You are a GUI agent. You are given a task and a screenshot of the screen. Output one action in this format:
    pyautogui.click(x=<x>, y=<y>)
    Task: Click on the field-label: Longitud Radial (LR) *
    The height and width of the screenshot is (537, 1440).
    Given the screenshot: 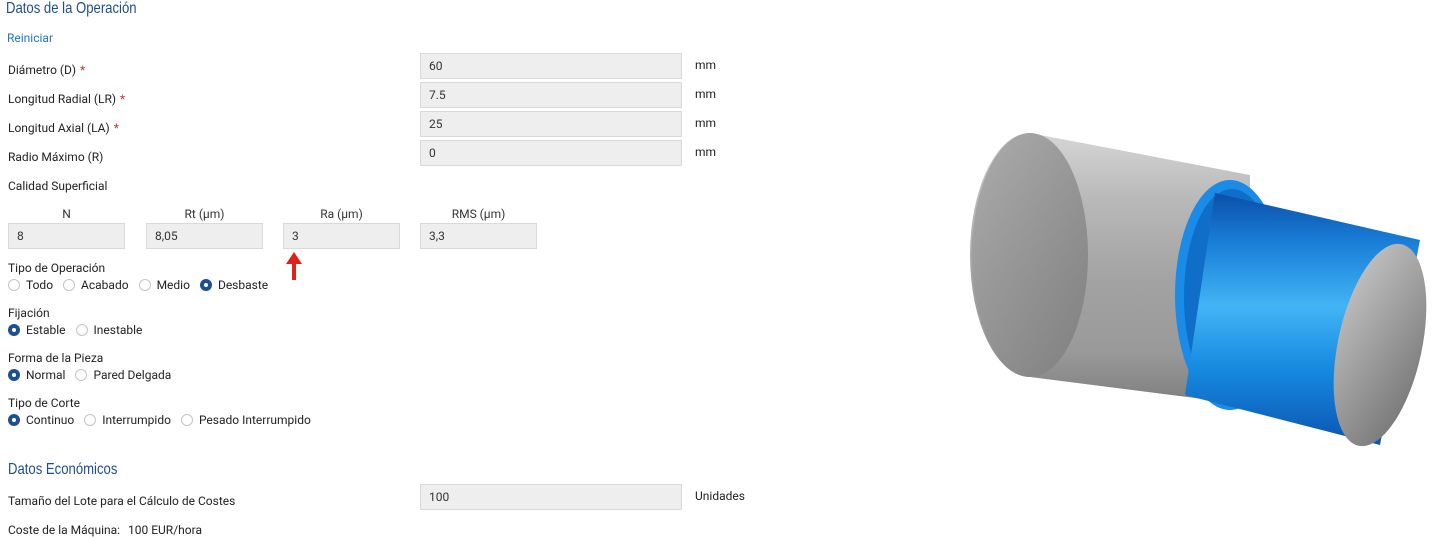 What is the action you would take?
    pyautogui.click(x=66, y=99)
    